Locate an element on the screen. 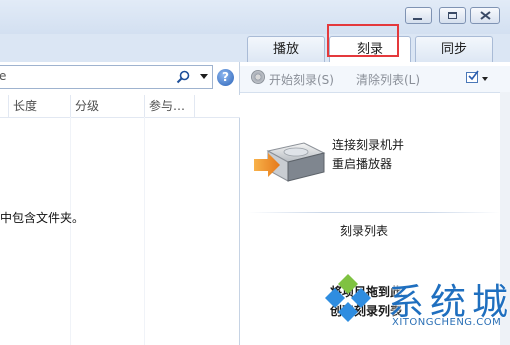  start-burn-button: 开始刻录(S) is located at coordinates (301, 79).